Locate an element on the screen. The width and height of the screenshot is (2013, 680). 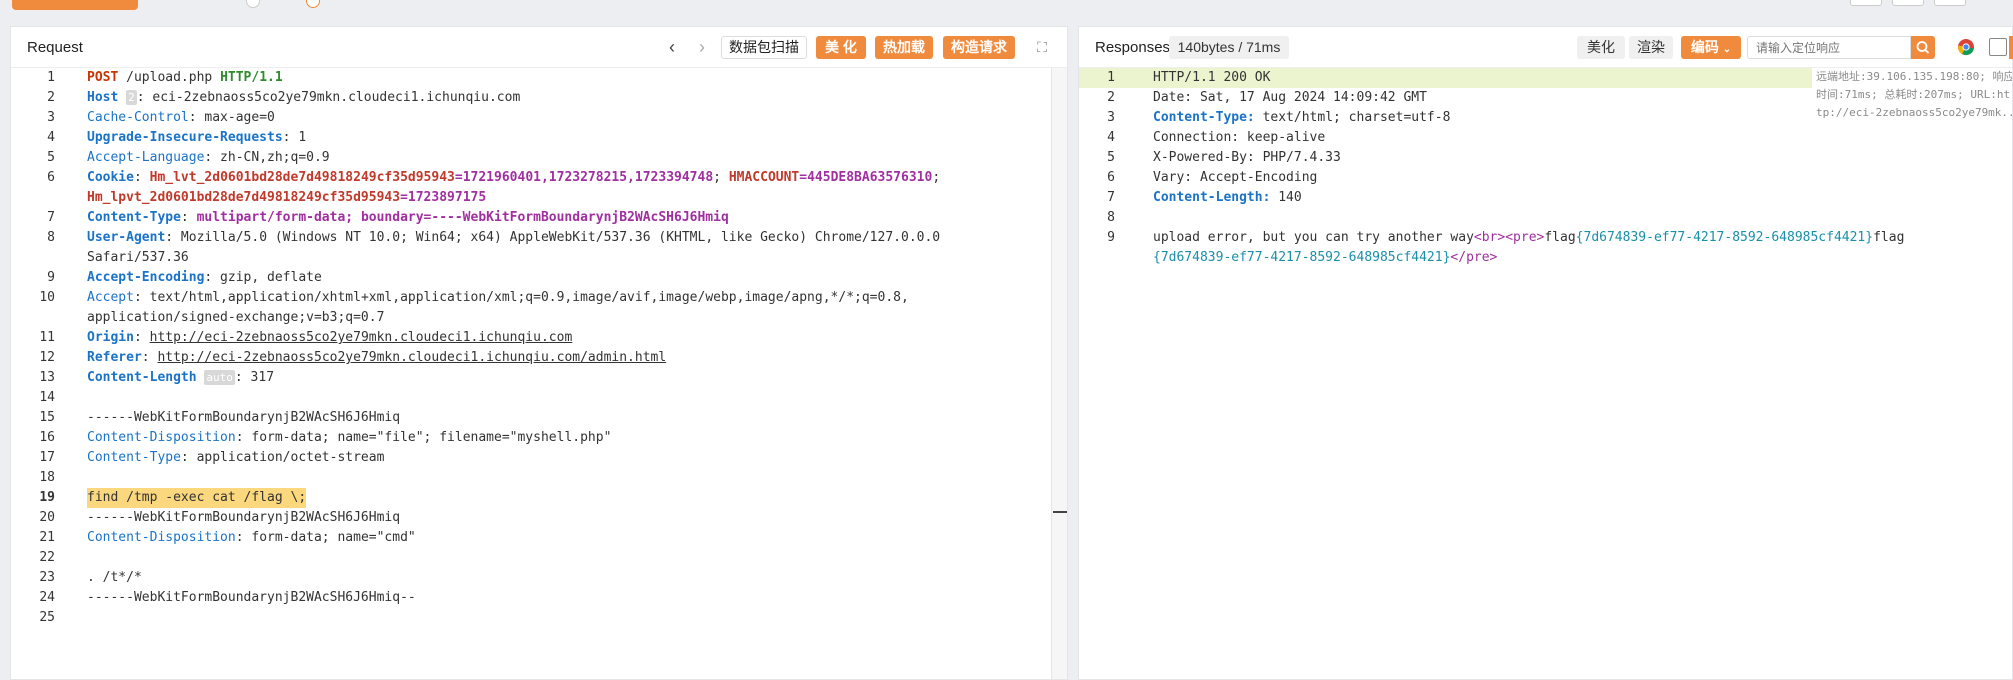
response-search-input is located at coordinates (1829, 47).